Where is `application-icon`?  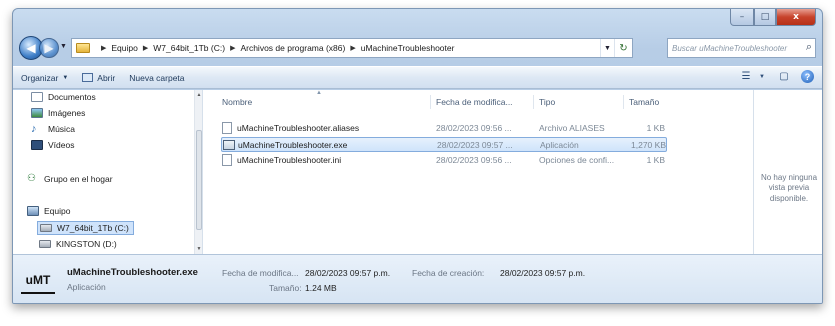
application-icon is located at coordinates (229, 145).